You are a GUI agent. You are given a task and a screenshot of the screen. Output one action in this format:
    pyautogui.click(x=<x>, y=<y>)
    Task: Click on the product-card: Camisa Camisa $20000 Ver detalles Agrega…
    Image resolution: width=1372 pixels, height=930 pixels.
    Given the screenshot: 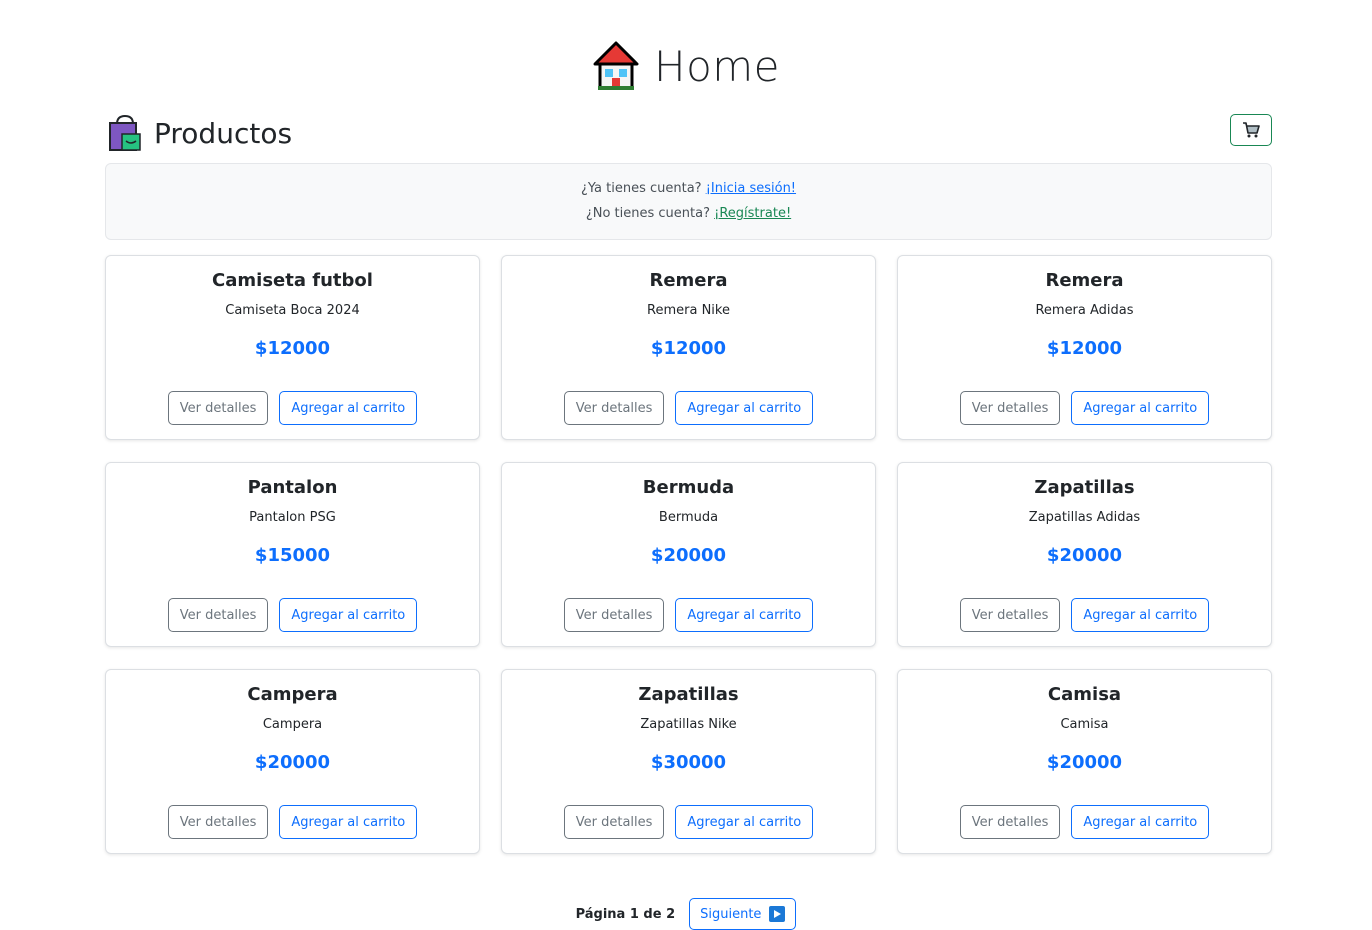 What is the action you would take?
    pyautogui.click(x=1084, y=761)
    